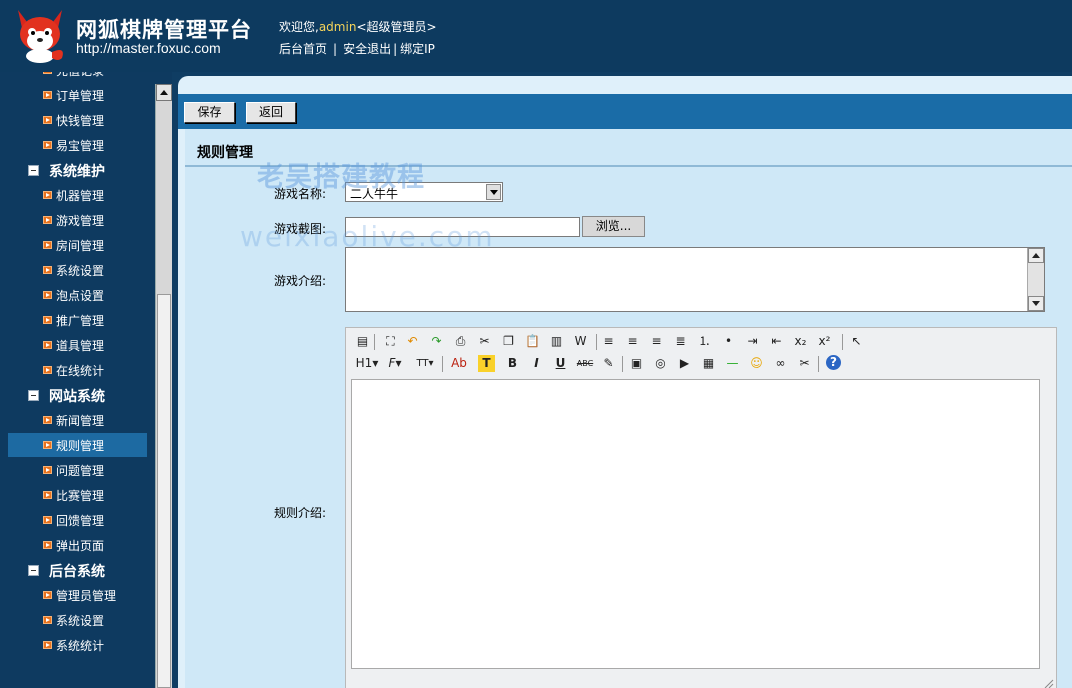  I want to click on italic-icon: I, so click(536, 363).